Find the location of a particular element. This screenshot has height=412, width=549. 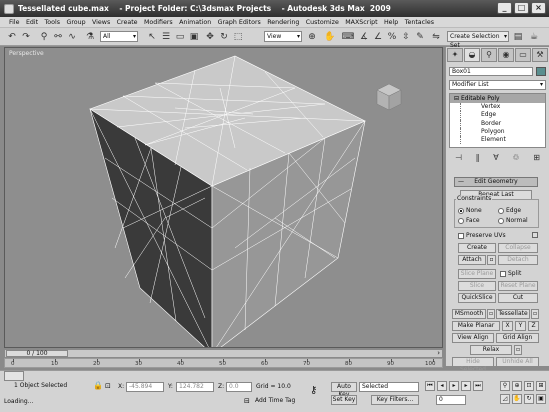

undo-icon: ↶ is located at coordinates (12, 37).